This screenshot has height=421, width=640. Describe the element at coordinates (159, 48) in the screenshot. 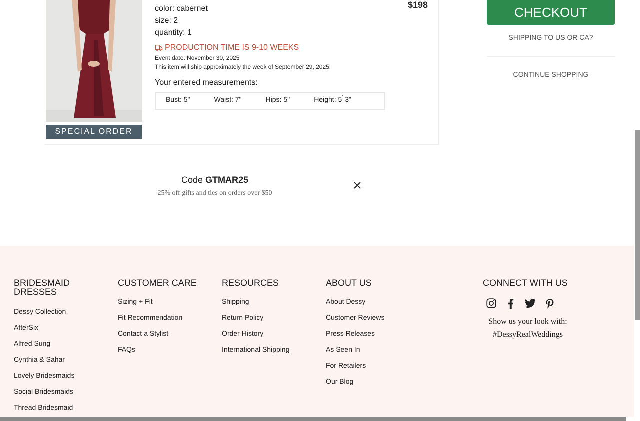

I see `truck-icon` at that location.